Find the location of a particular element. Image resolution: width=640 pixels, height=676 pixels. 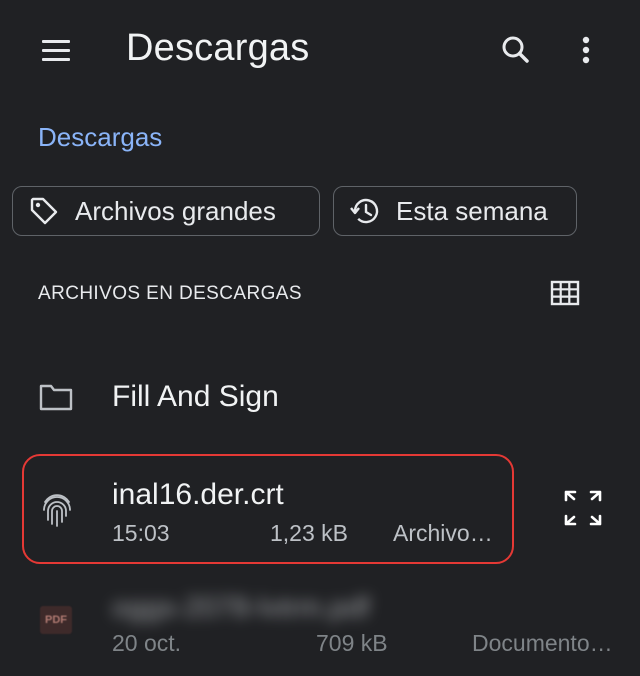

history-icon is located at coordinates (365, 211).